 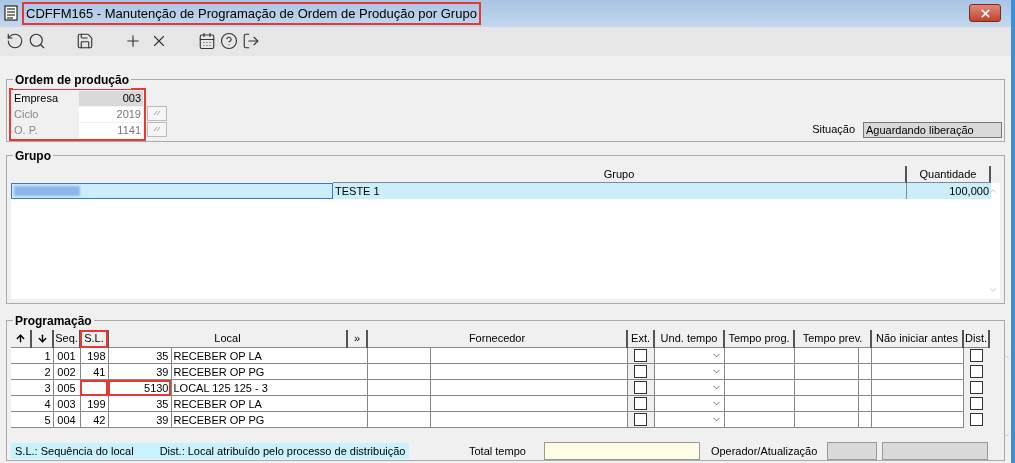 I want to click on field-label: O. P., so click(x=26, y=131).